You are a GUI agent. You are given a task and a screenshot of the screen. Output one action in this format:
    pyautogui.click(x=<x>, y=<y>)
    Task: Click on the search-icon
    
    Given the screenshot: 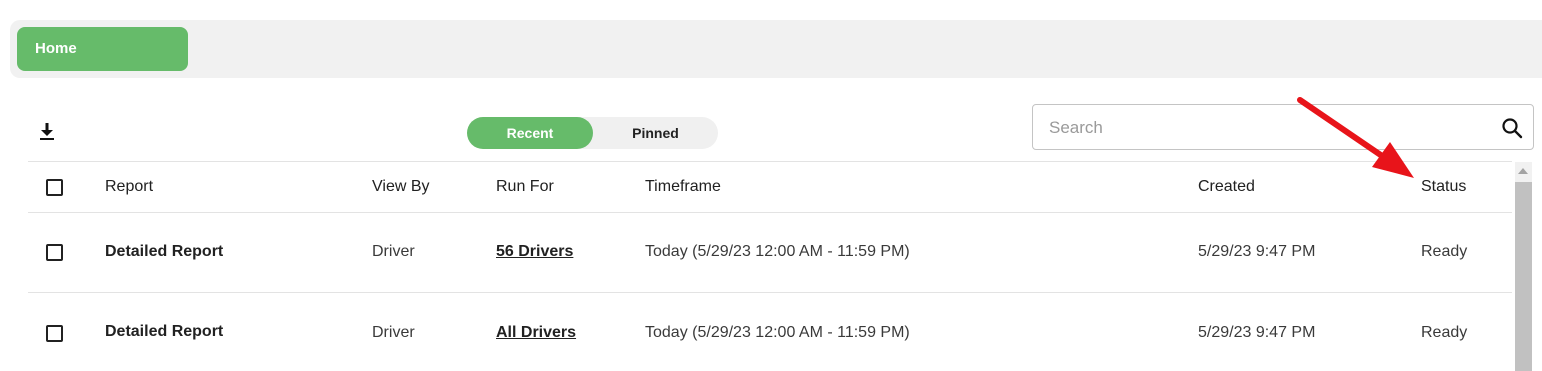 What is the action you would take?
    pyautogui.click(x=1512, y=128)
    